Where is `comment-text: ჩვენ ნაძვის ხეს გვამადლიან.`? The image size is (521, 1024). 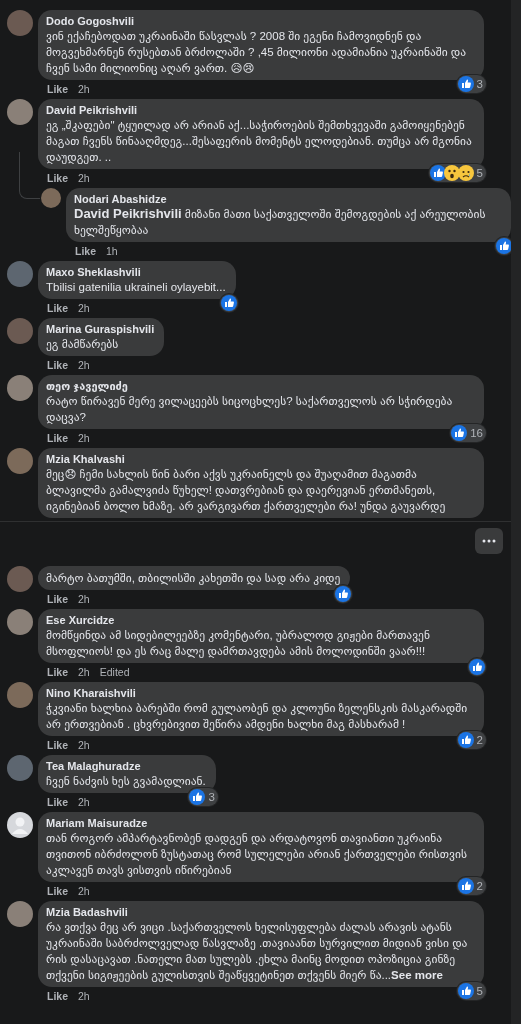 comment-text: ჩვენ ნაძვის ხეს გვამადლიან. is located at coordinates (126, 781).